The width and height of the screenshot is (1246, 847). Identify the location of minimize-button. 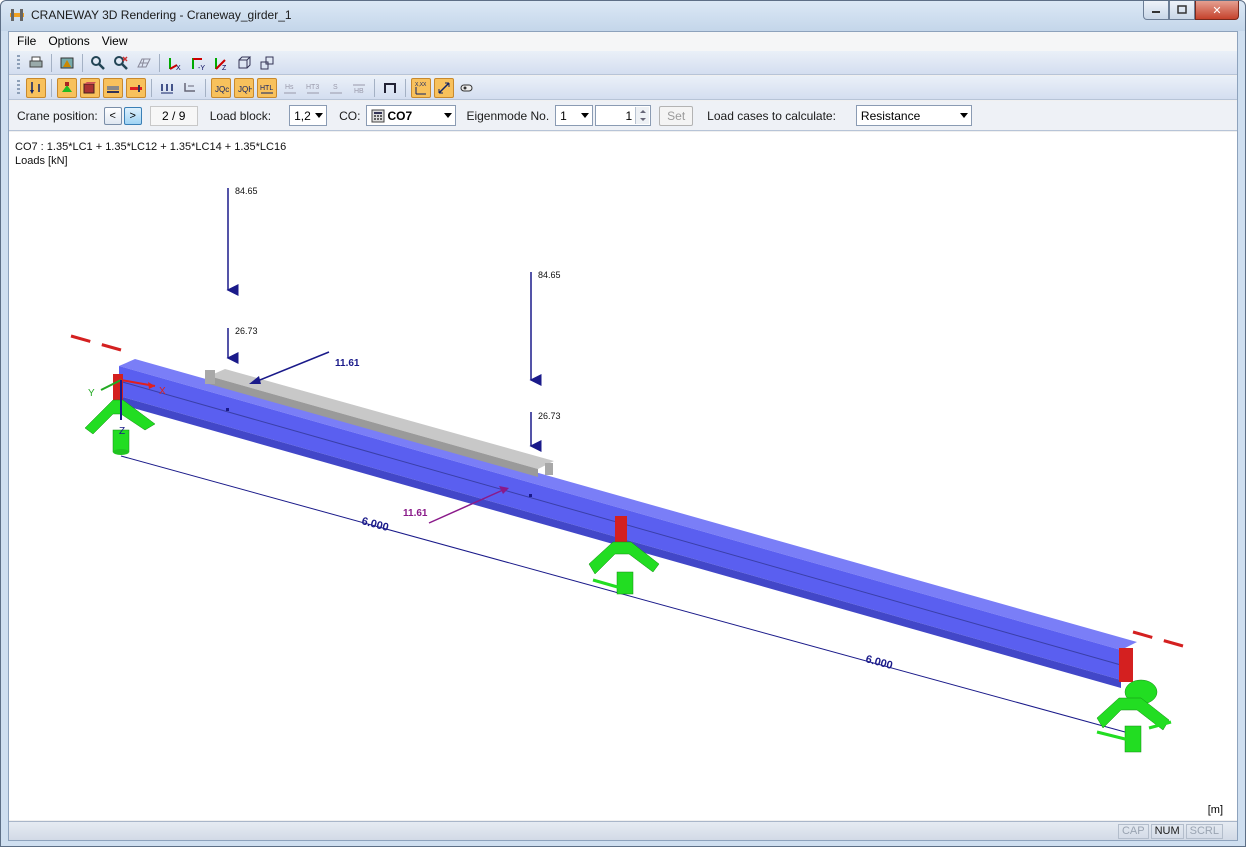
(1156, 10).